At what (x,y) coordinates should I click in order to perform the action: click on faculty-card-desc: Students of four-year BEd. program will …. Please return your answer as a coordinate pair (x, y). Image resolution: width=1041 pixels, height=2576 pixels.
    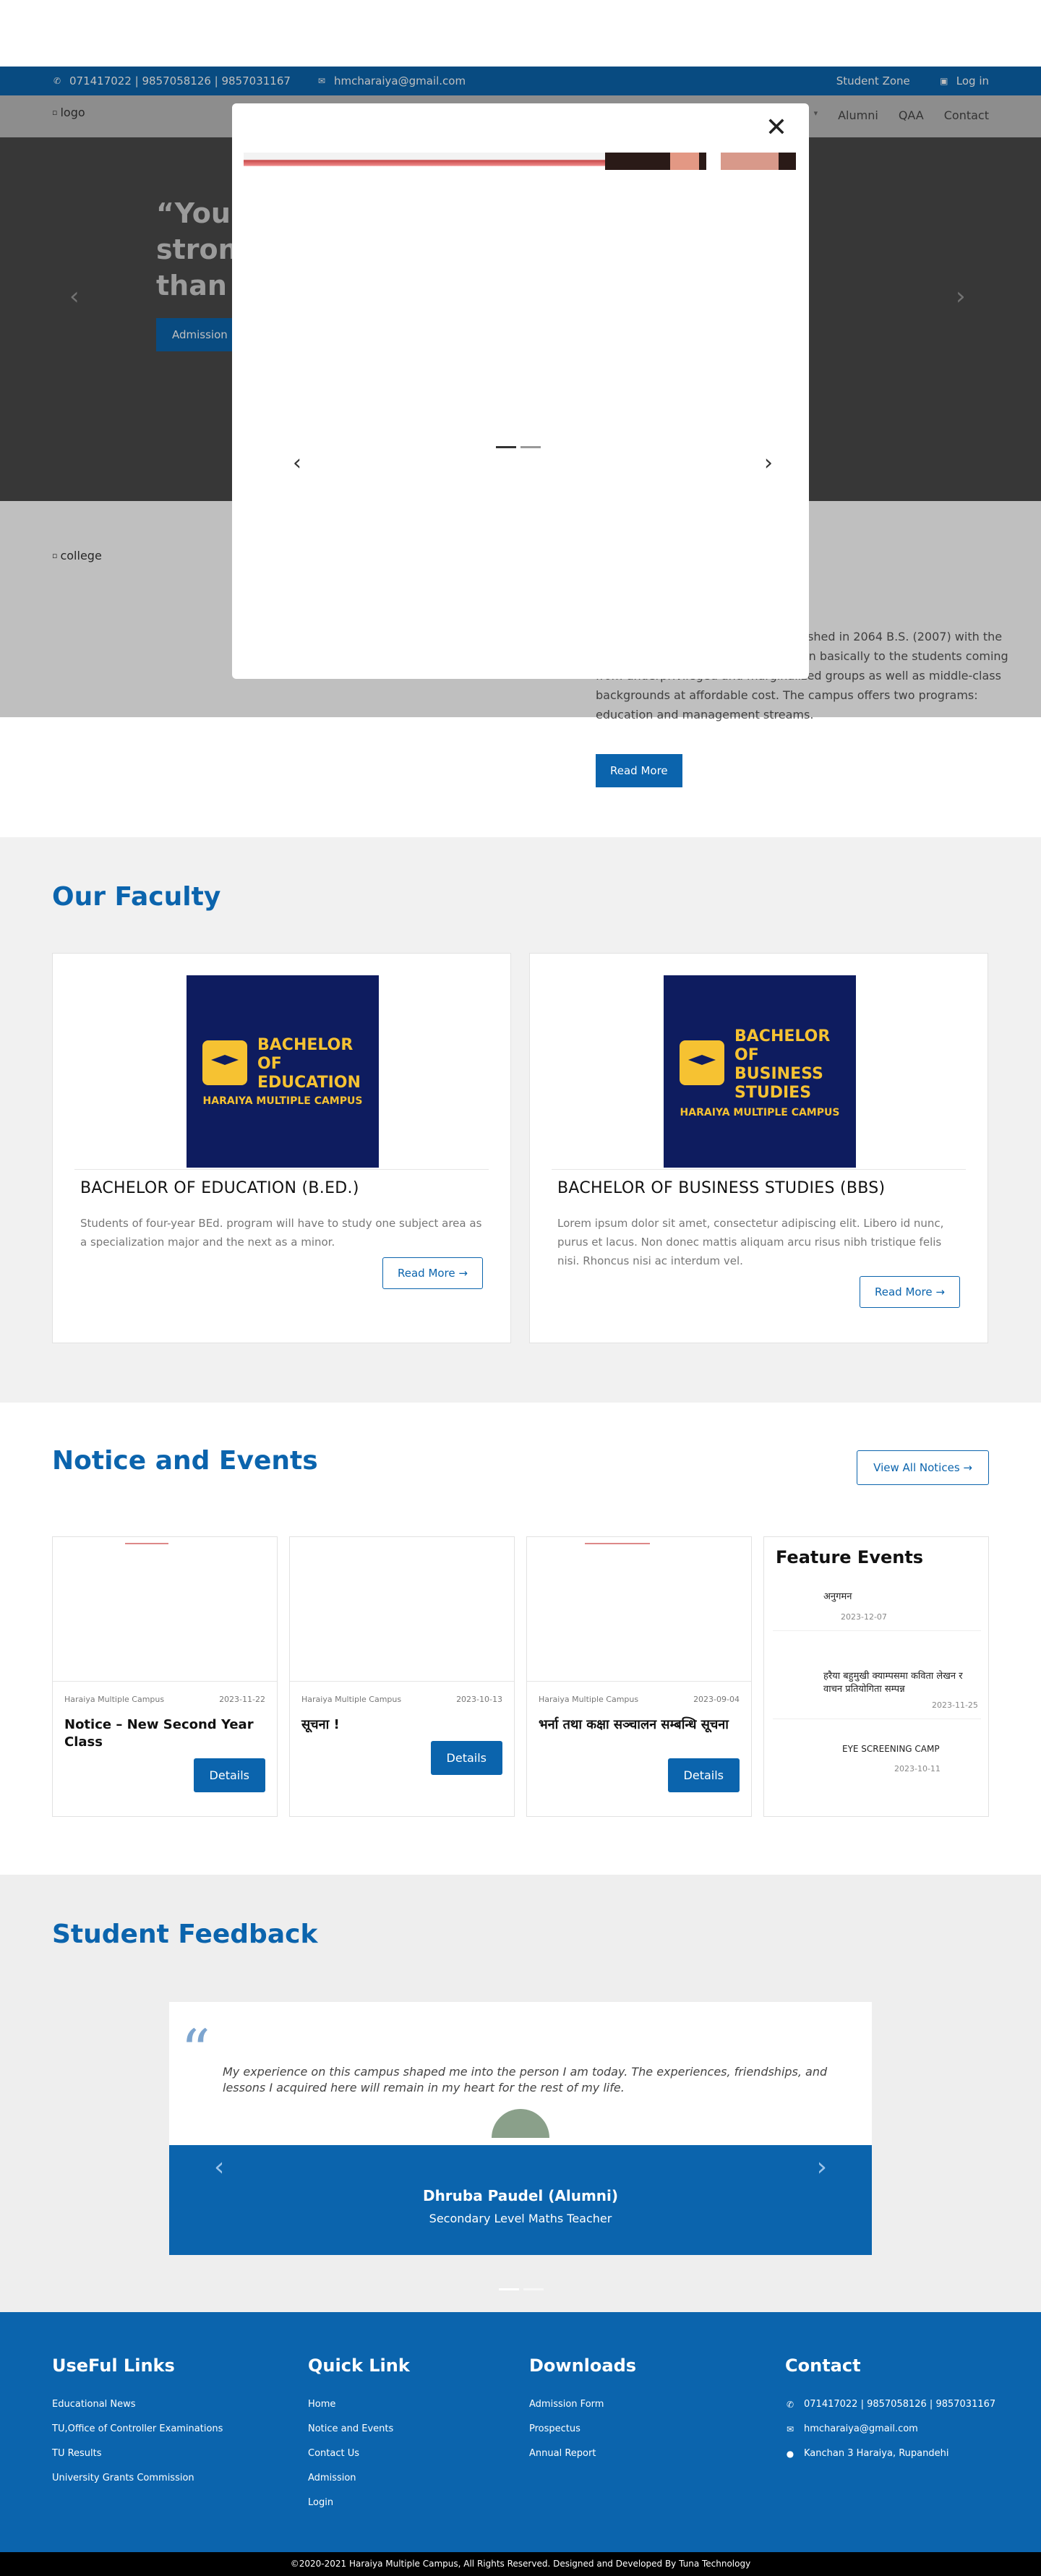
    Looking at the image, I should click on (281, 1233).